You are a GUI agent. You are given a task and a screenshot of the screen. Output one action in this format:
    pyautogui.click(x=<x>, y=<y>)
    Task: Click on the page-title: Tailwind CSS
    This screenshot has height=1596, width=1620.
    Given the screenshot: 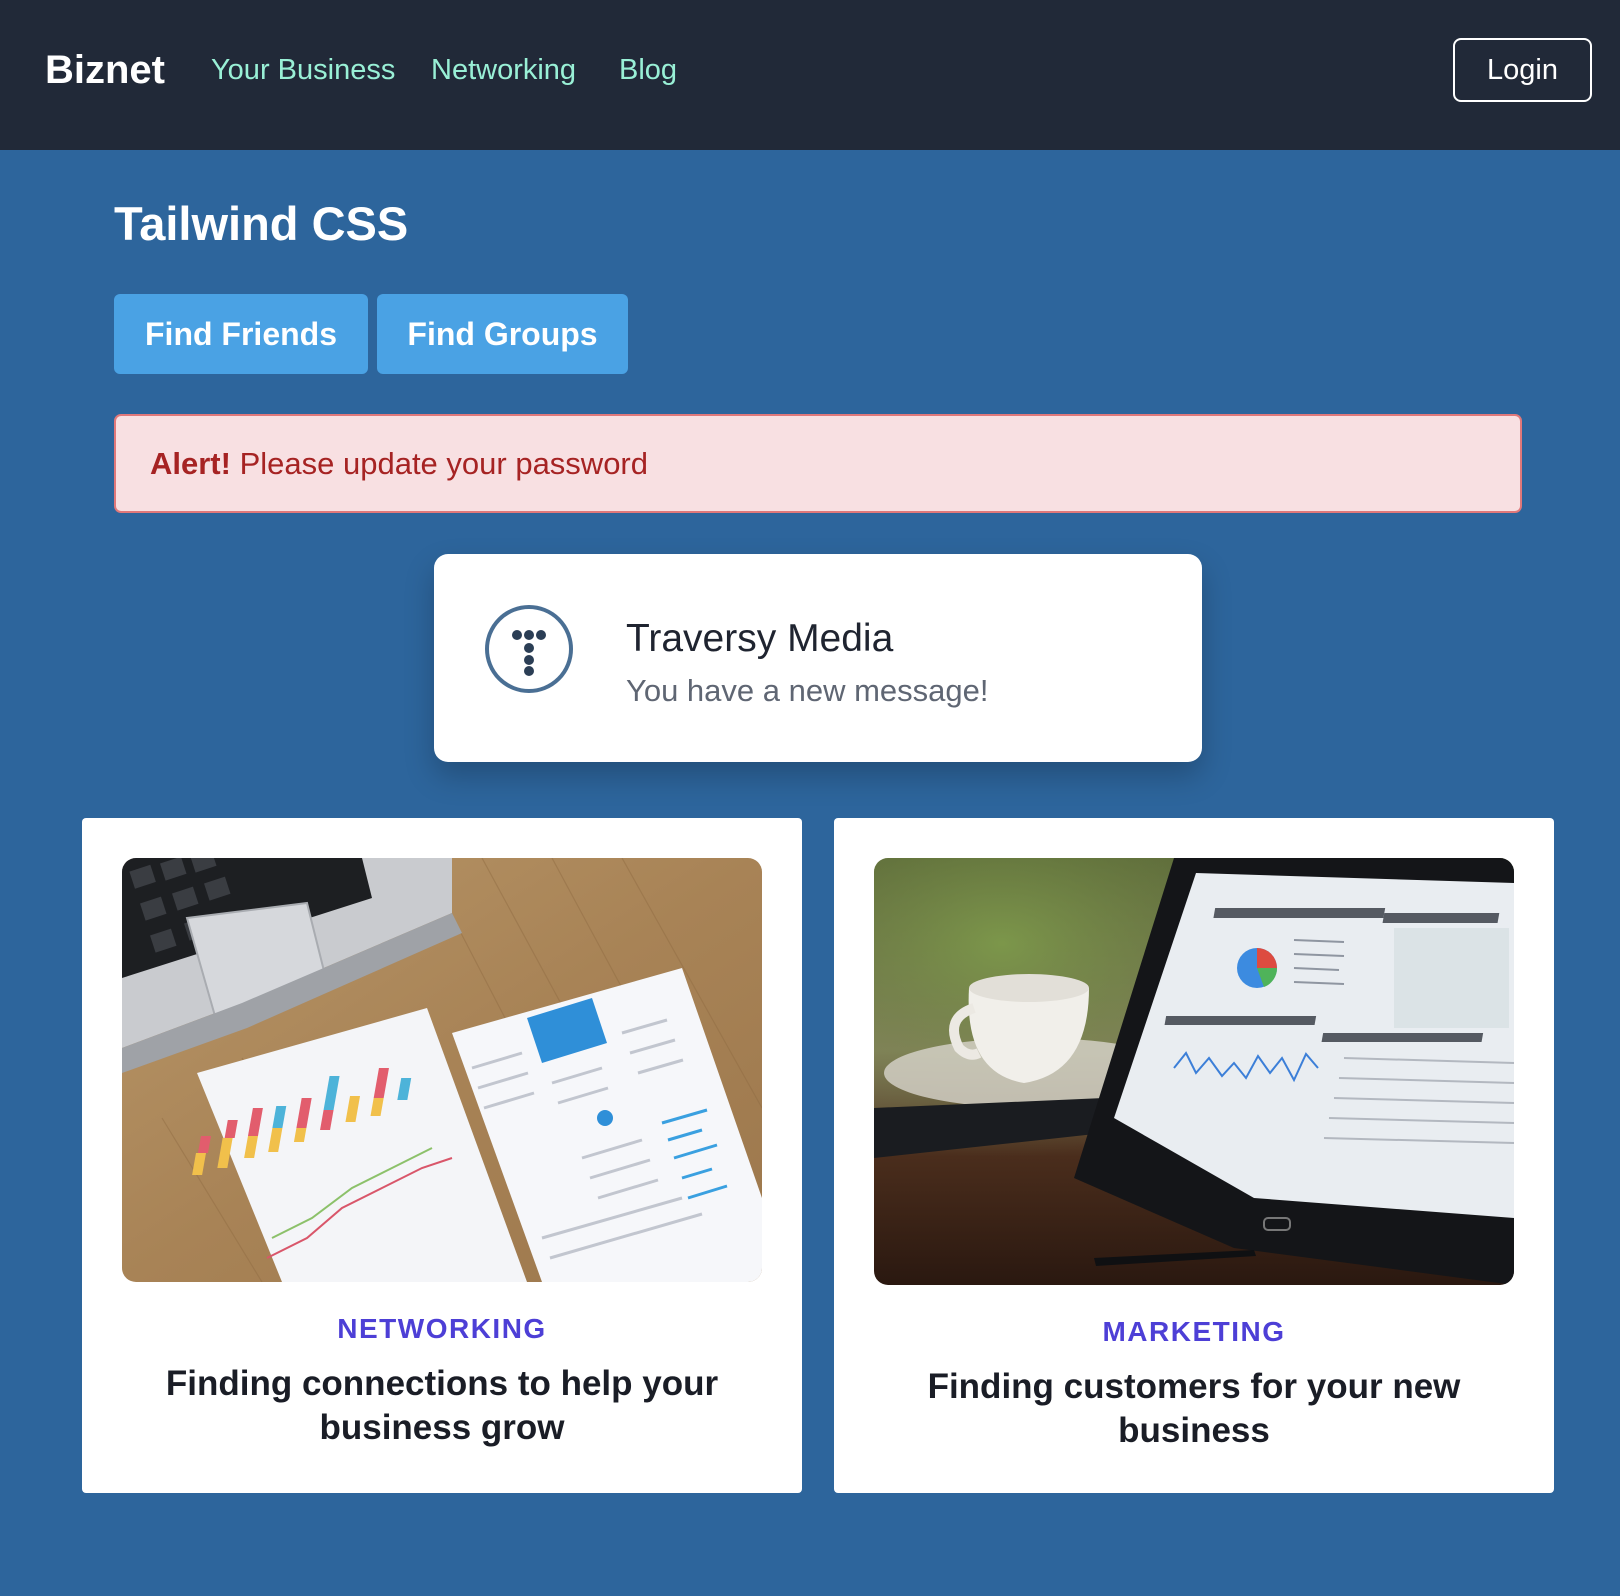 What is the action you would take?
    pyautogui.click(x=261, y=223)
    